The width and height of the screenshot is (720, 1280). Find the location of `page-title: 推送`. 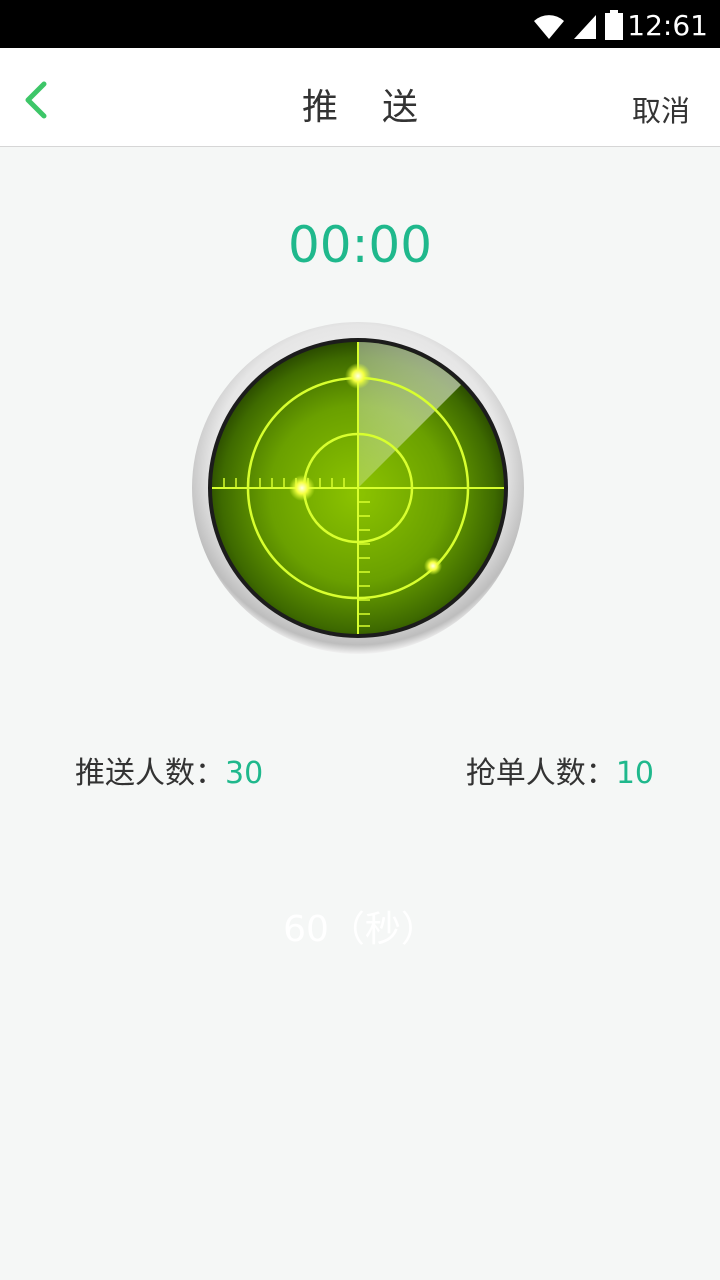

page-title: 推送 is located at coordinates (381, 107).